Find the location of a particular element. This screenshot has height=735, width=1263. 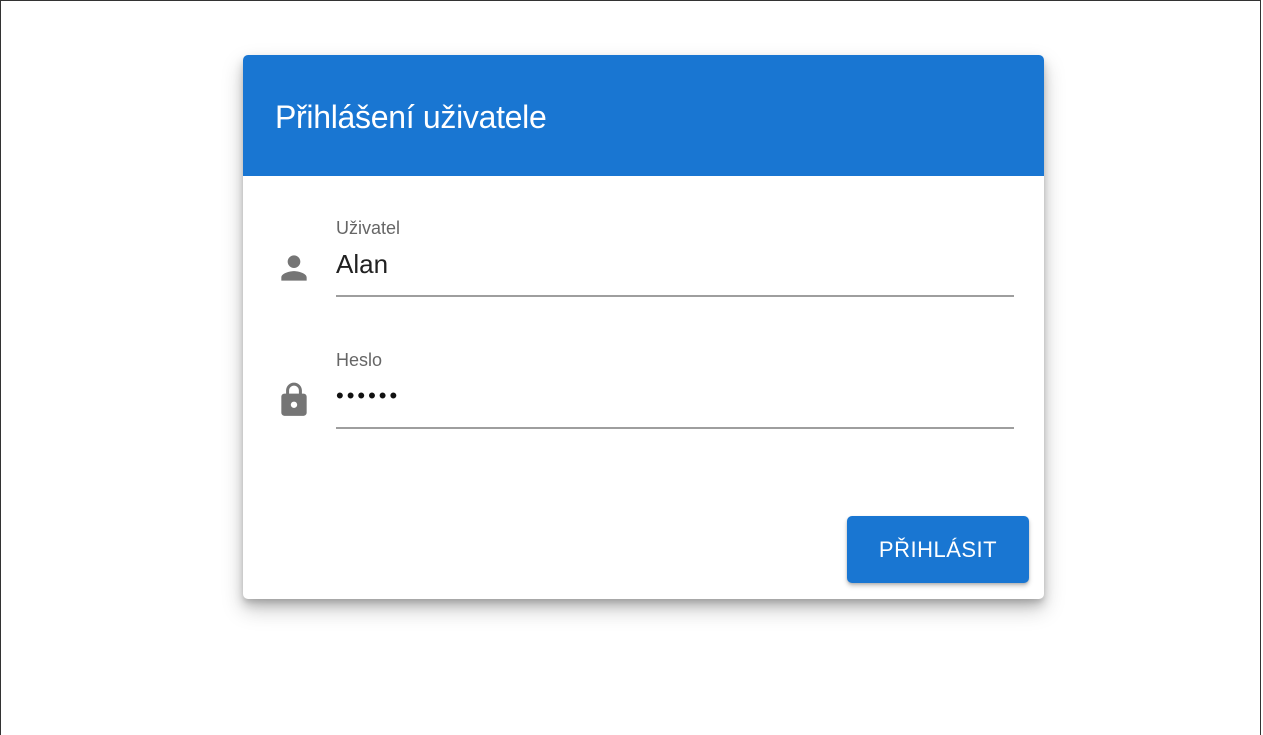

lock-icon is located at coordinates (294, 400).